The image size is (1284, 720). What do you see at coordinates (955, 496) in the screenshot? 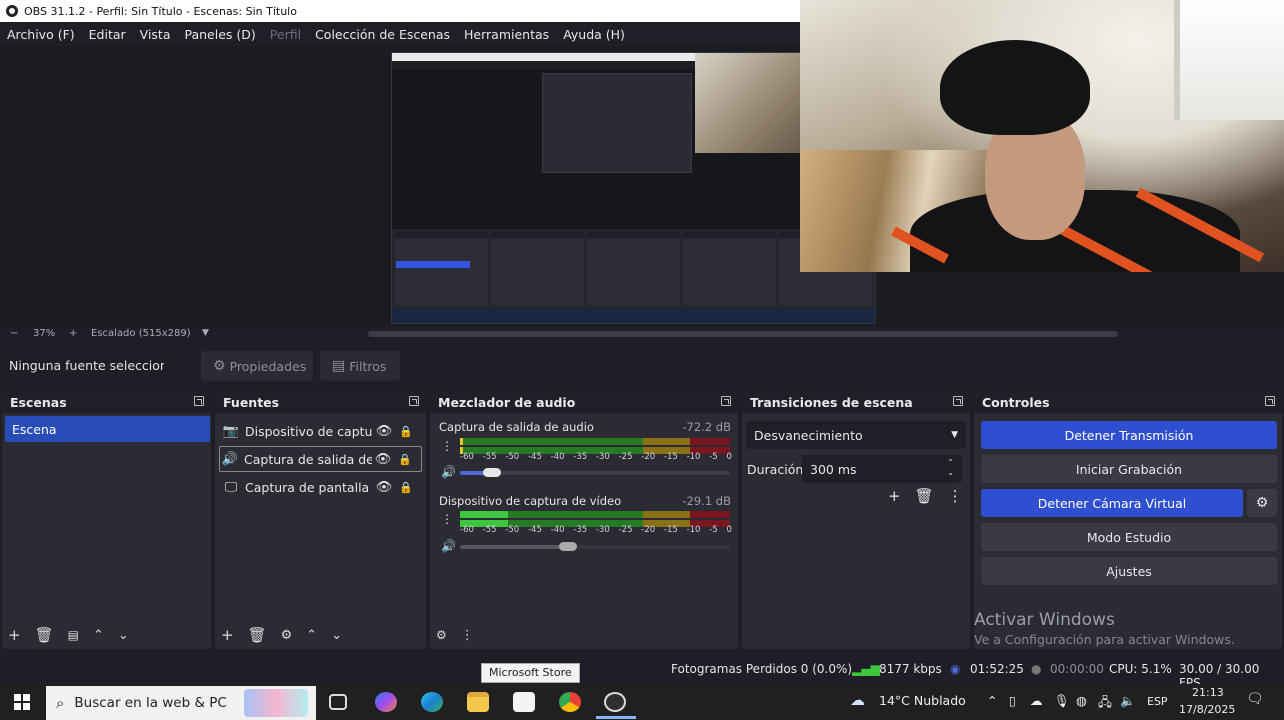
I see `transition-menu-button: ⋮` at bounding box center [955, 496].